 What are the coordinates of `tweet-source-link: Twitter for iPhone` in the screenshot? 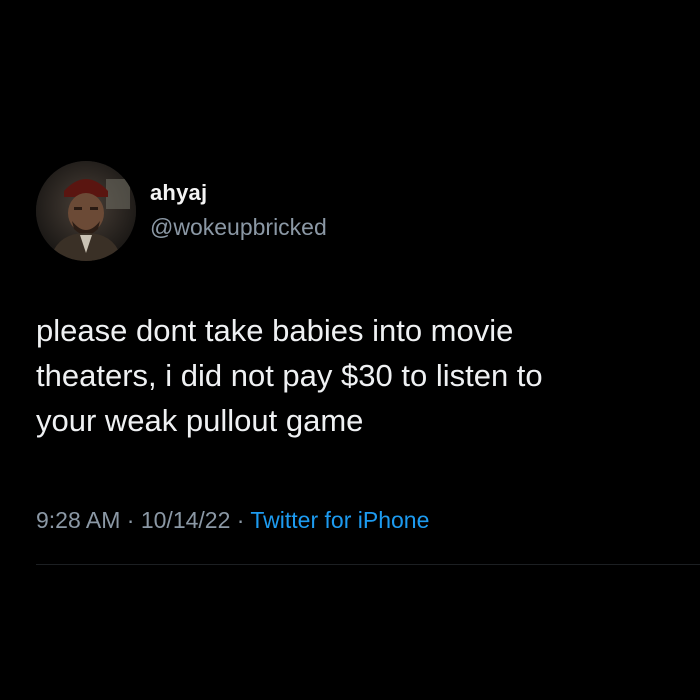 It's located at (339, 520).